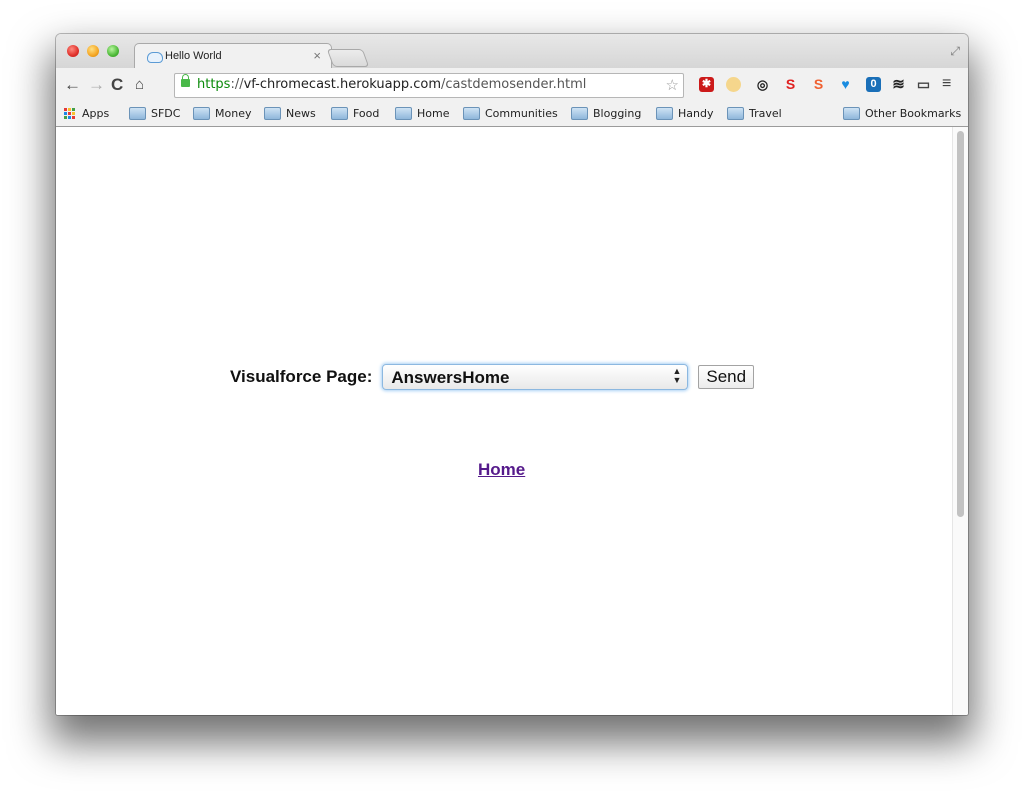 Image resolution: width=1024 pixels, height=793 pixels. What do you see at coordinates (696, 113) in the screenshot?
I see `bookmark-label: Handy` at bounding box center [696, 113].